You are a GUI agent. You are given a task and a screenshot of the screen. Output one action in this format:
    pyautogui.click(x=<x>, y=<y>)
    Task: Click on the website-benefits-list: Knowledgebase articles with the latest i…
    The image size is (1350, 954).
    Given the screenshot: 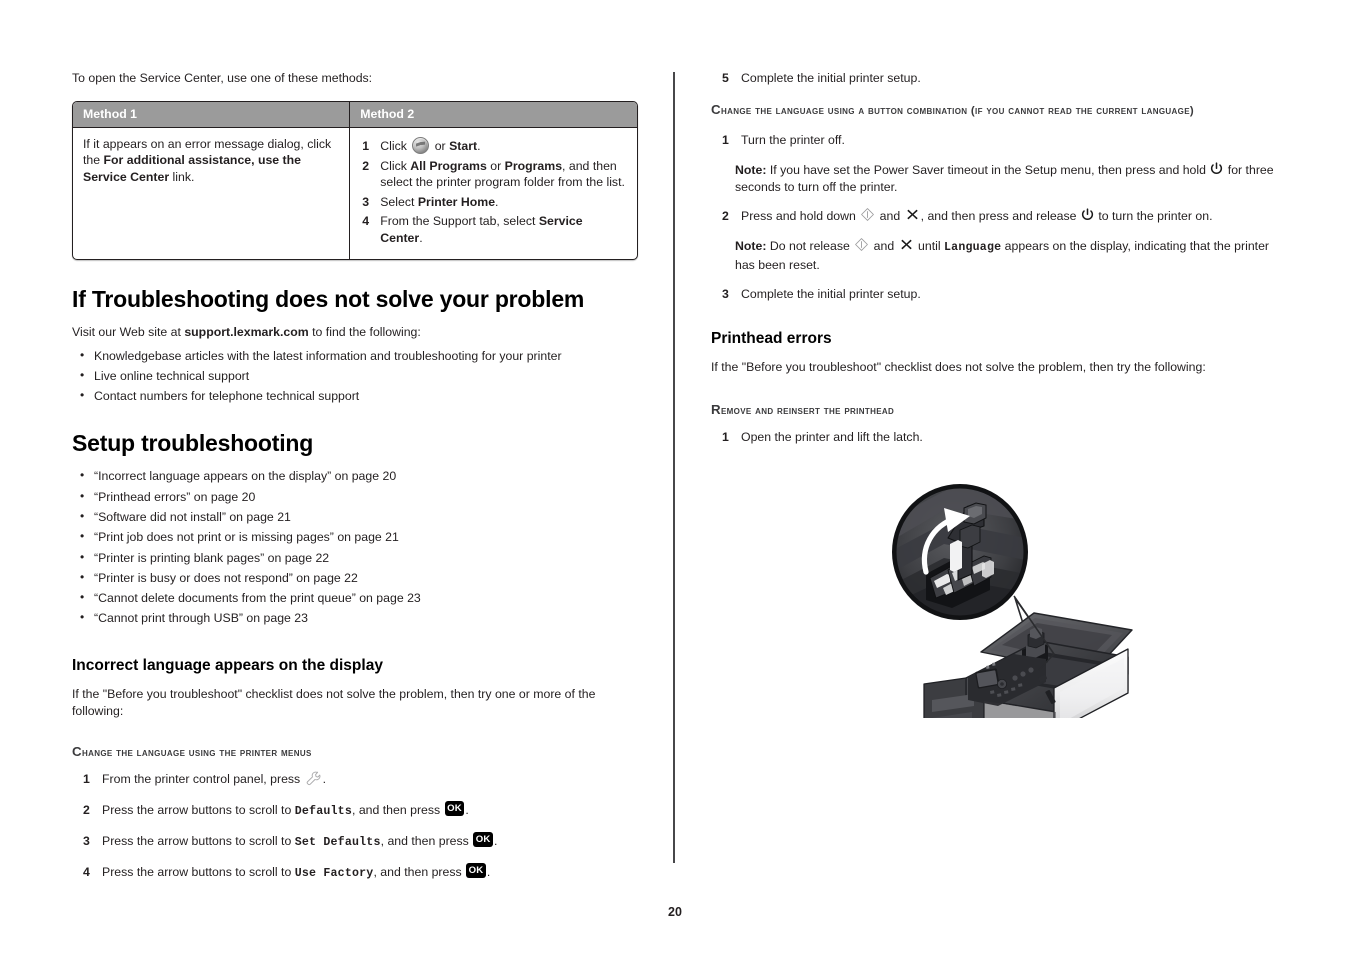 What is the action you would take?
    pyautogui.click(x=355, y=376)
    